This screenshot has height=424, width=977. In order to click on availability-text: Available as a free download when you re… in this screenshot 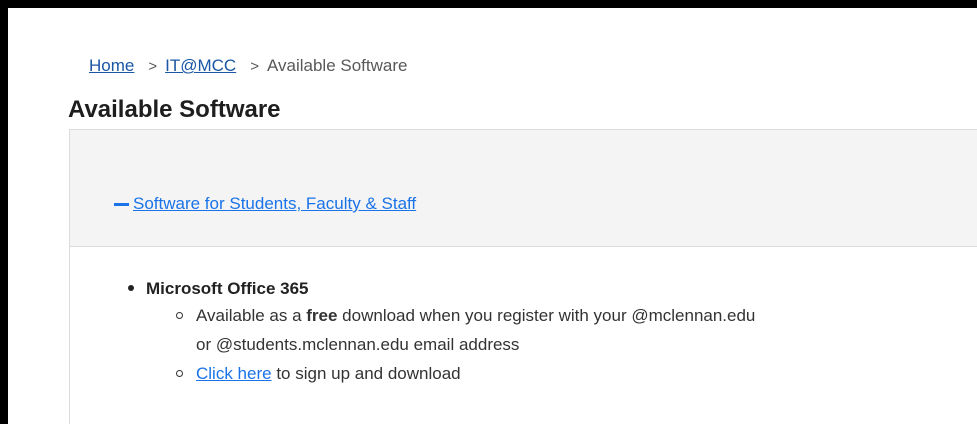, I will do `click(576, 330)`.